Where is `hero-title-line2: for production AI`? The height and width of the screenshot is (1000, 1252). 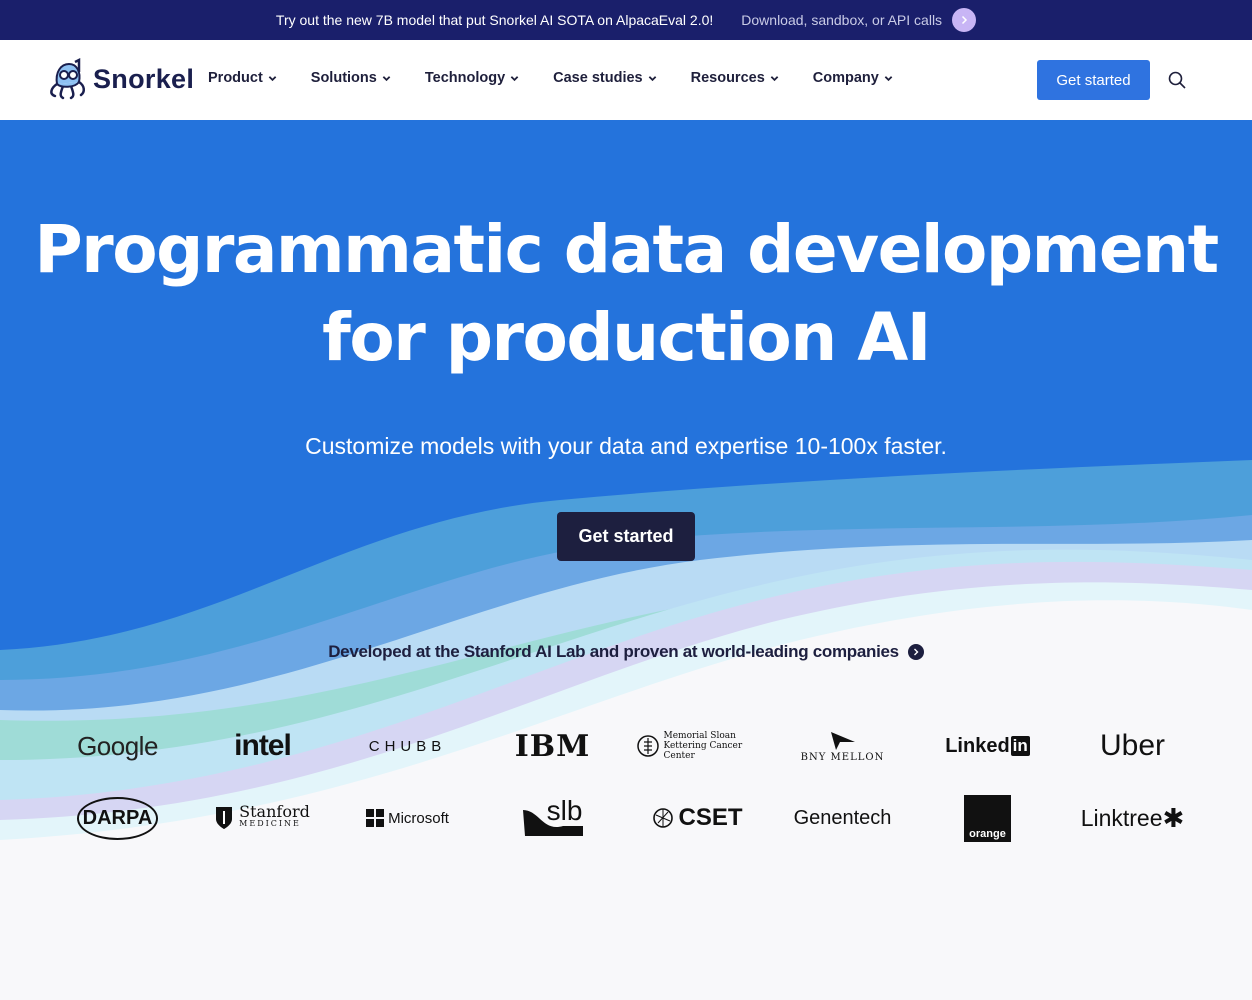 hero-title-line2: for production AI is located at coordinates (626, 337).